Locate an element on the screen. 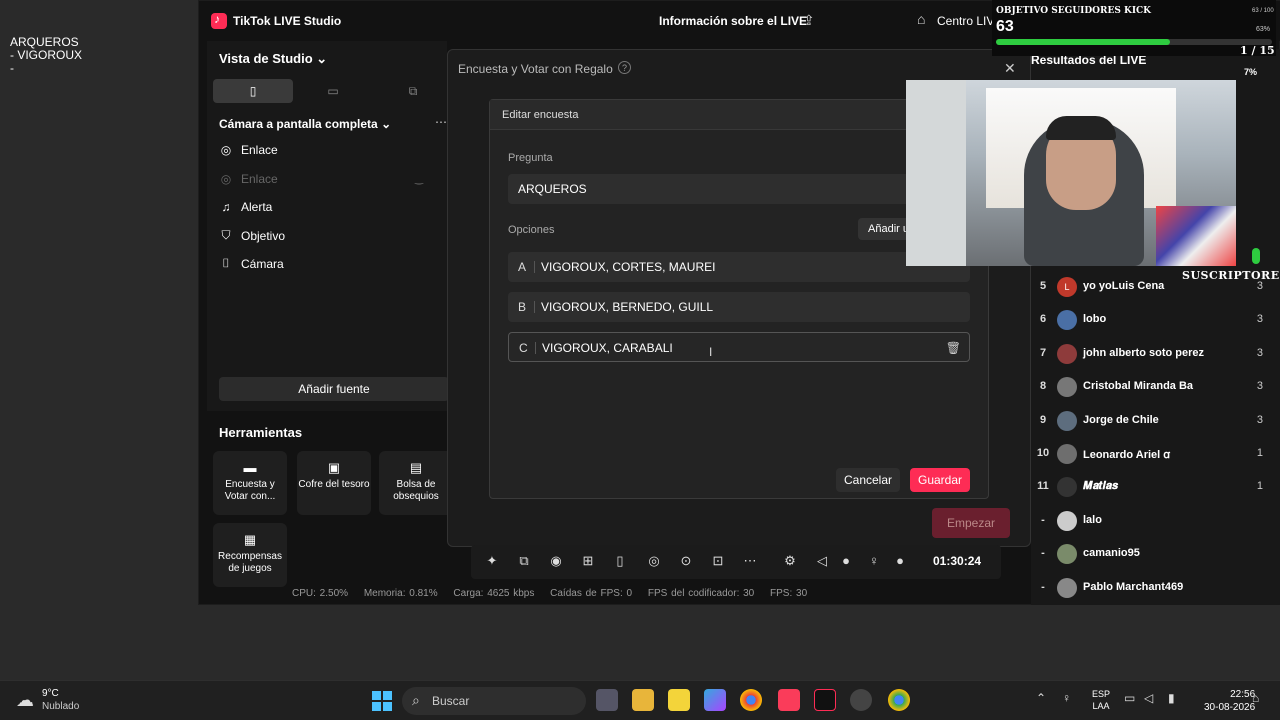  option-c-input: C VIGOROUX, CARABALI 🗑 is located at coordinates (739, 347).